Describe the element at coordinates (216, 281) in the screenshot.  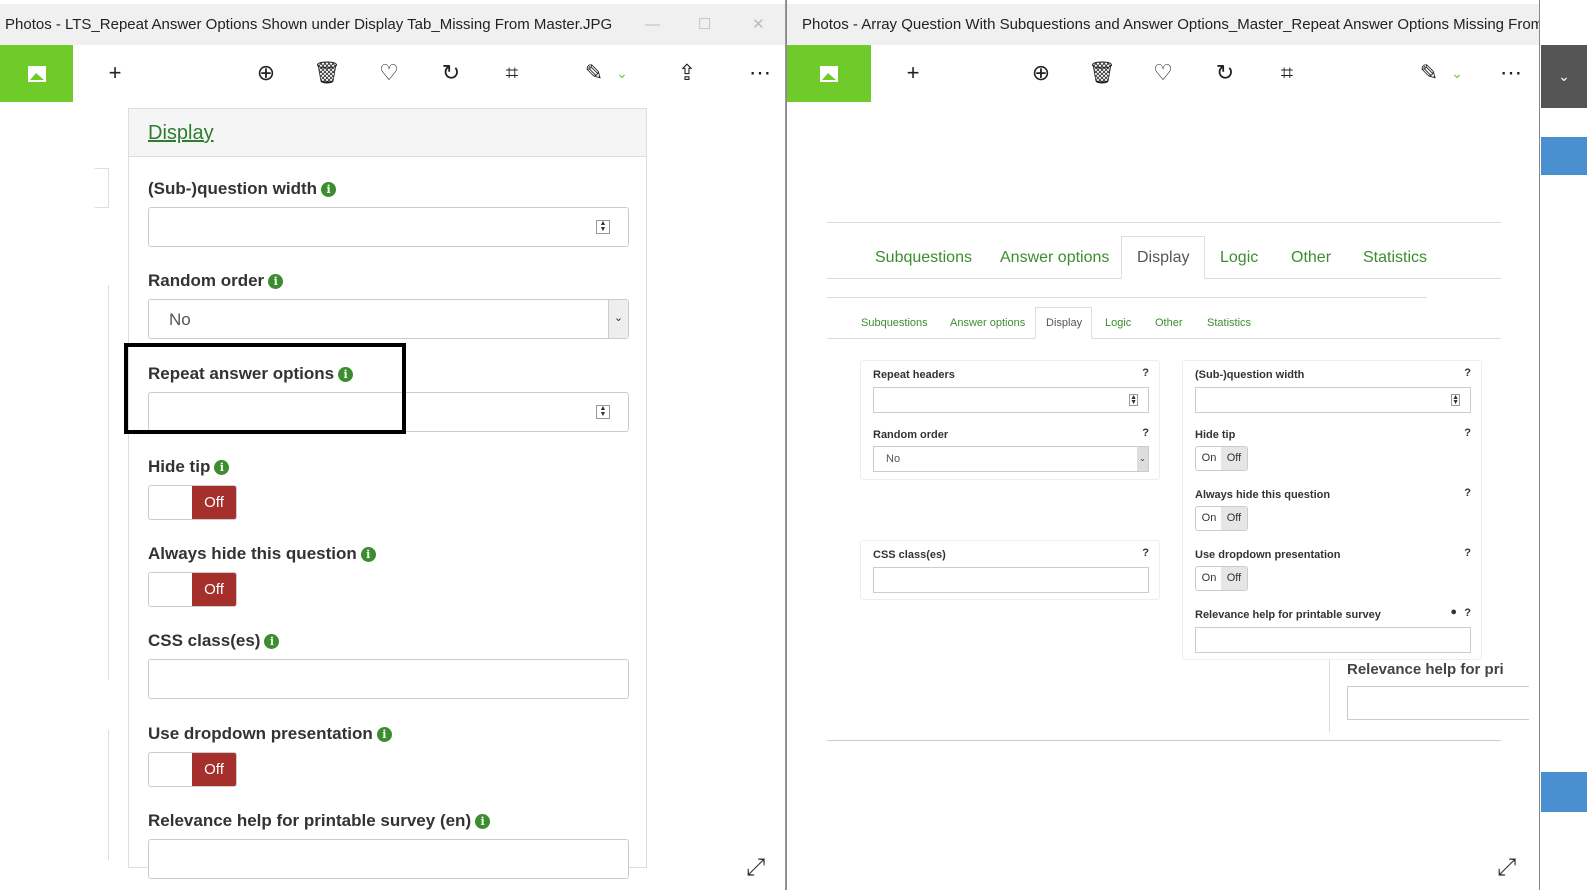
I see `field-label: Random order i` at that location.